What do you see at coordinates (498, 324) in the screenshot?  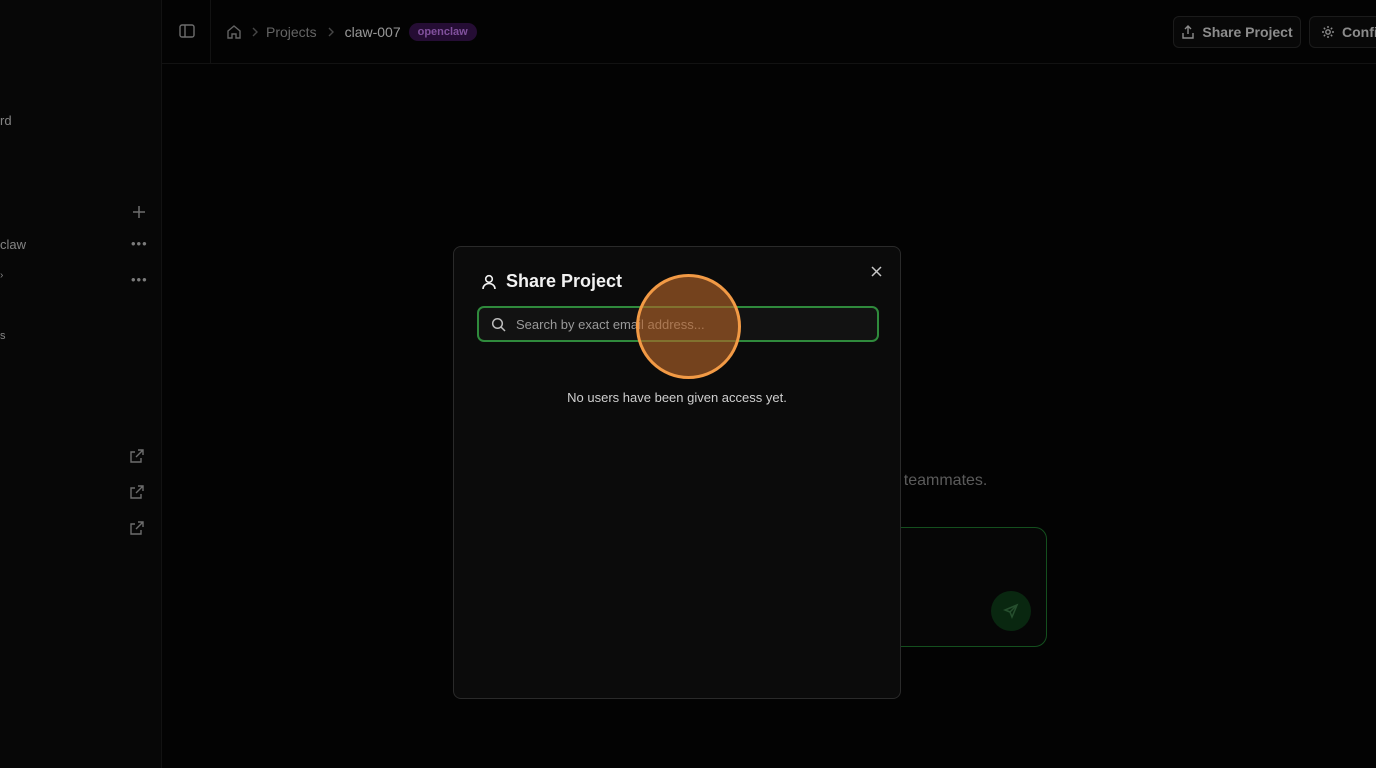 I see `search-icon` at bounding box center [498, 324].